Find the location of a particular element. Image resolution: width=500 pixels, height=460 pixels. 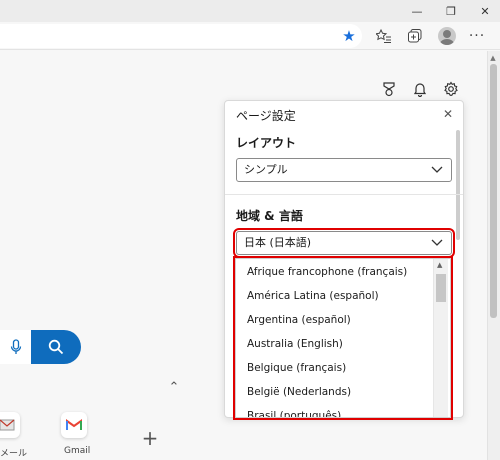

restore-button: ❐ is located at coordinates (451, 11).